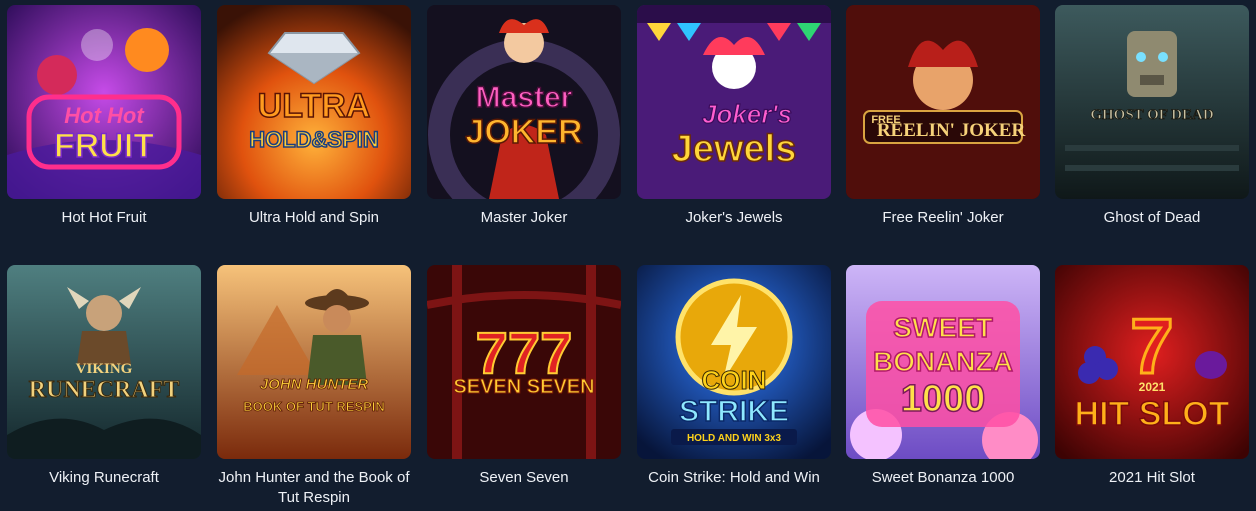 The height and width of the screenshot is (511, 1256). I want to click on game-card-seven-seven: 777 SEVEN SEVEN Seven Seven, so click(524, 376).